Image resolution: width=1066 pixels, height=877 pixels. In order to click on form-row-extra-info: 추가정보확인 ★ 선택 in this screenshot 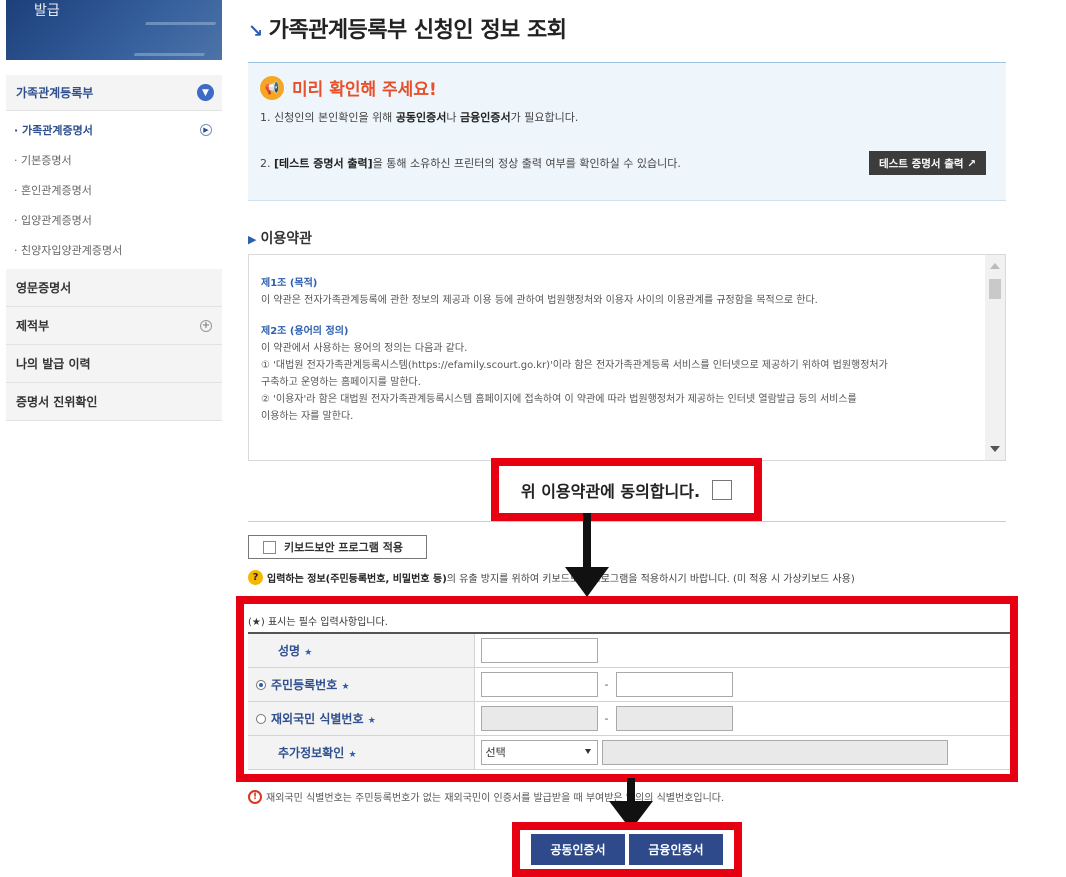, I will do `click(629, 752)`.